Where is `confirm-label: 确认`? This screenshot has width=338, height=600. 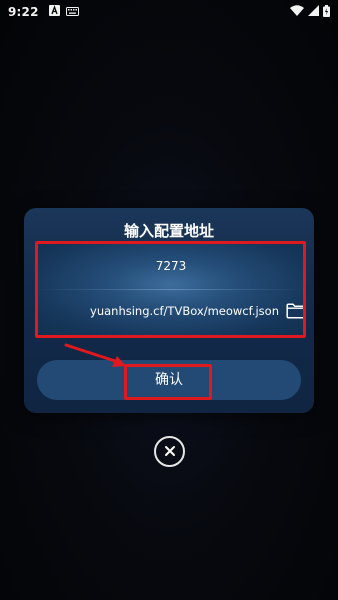
confirm-label: 确认 is located at coordinates (169, 380).